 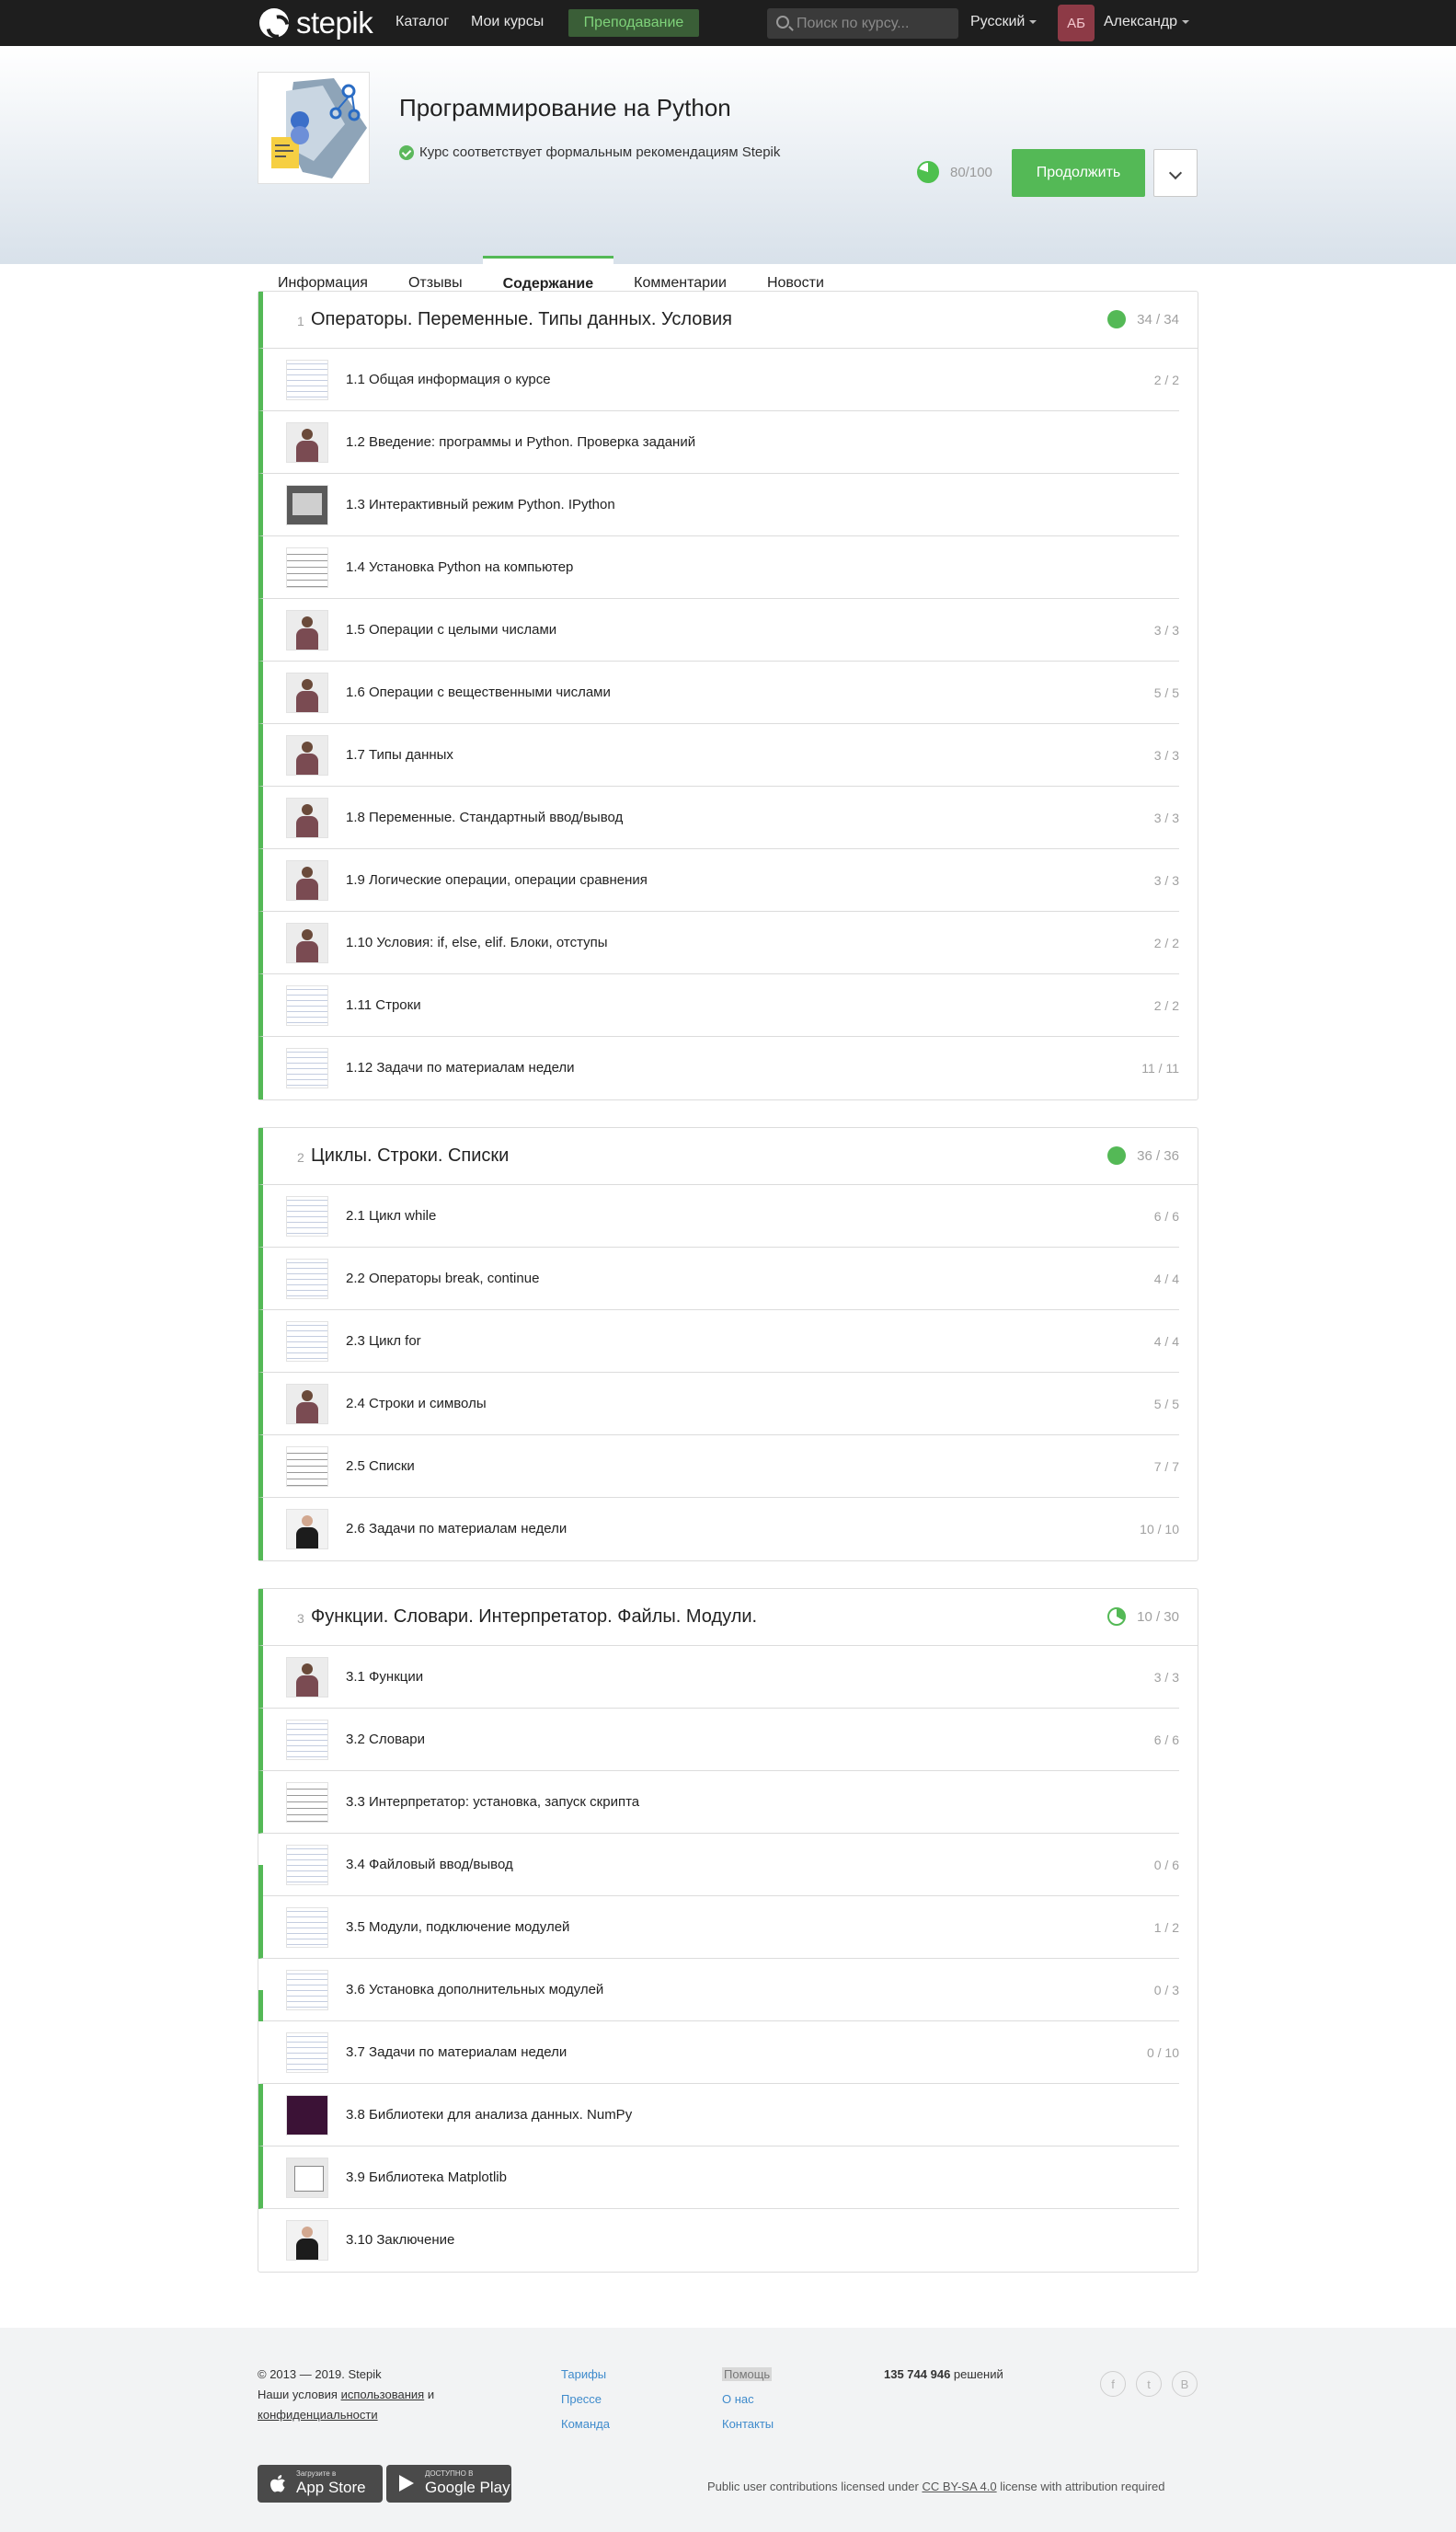 I want to click on google-play-button: ДОСТУПНО В Google Play, so click(x=448, y=2484).